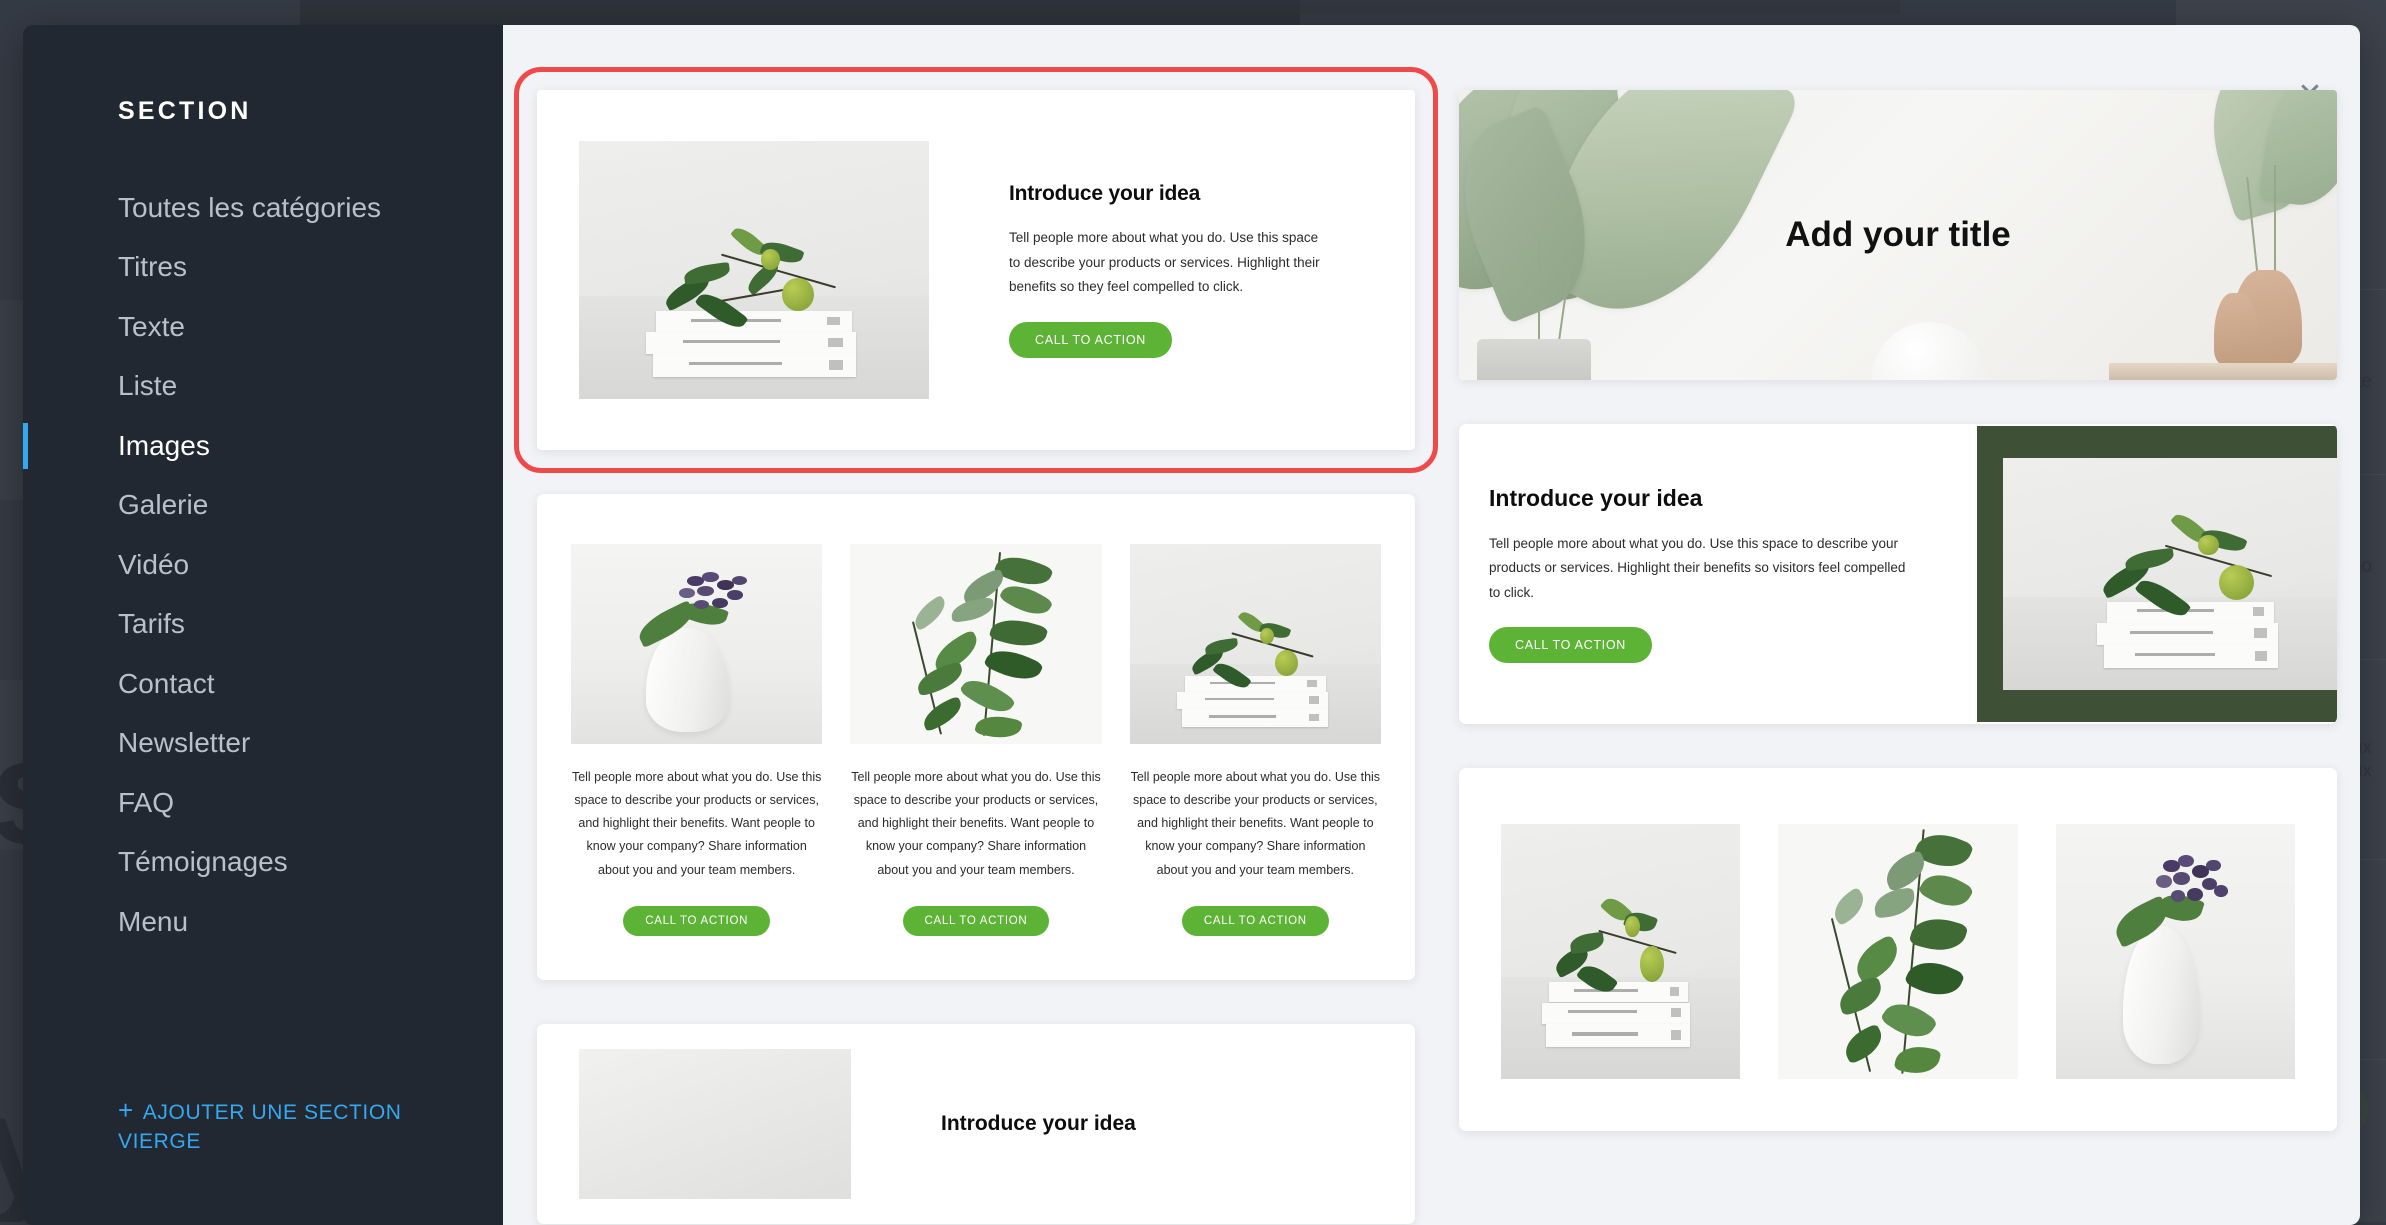  I want to click on template-card-gallery-three, so click(1898, 949).